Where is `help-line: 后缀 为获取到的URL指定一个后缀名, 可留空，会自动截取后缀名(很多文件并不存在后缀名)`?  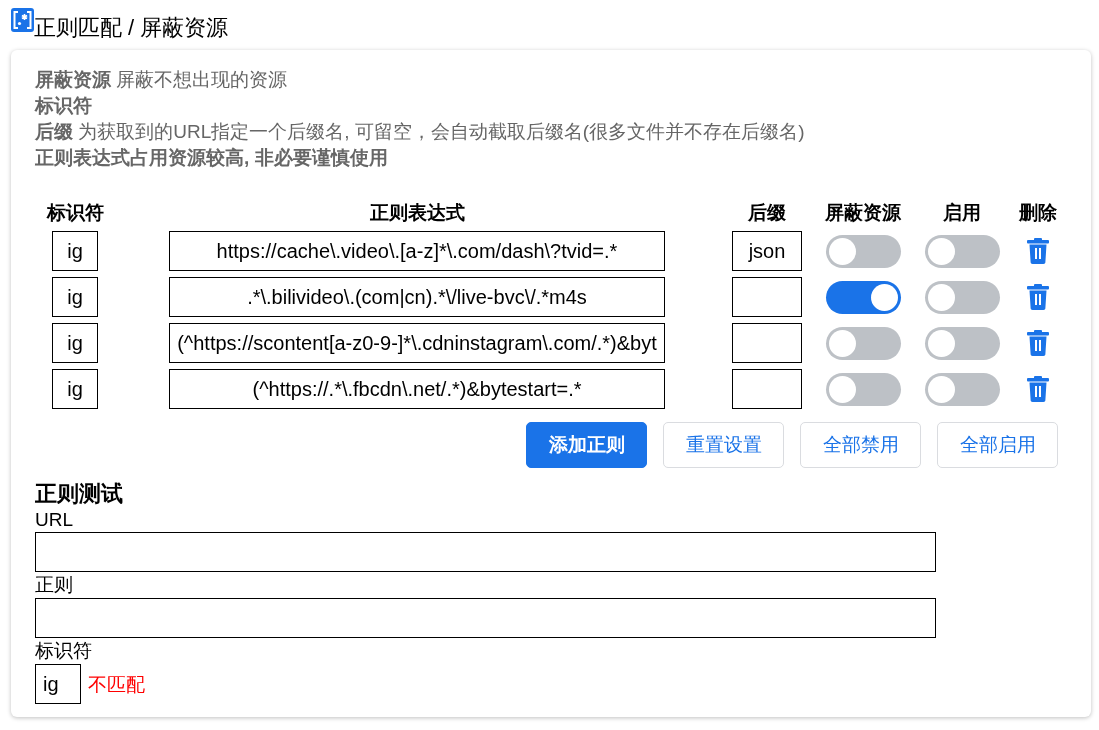 help-line: 后缀 为获取到的URL指定一个后缀名, 可留空，会自动截取后缀名(很多文件并不存在后缀名) is located at coordinates (420, 132).